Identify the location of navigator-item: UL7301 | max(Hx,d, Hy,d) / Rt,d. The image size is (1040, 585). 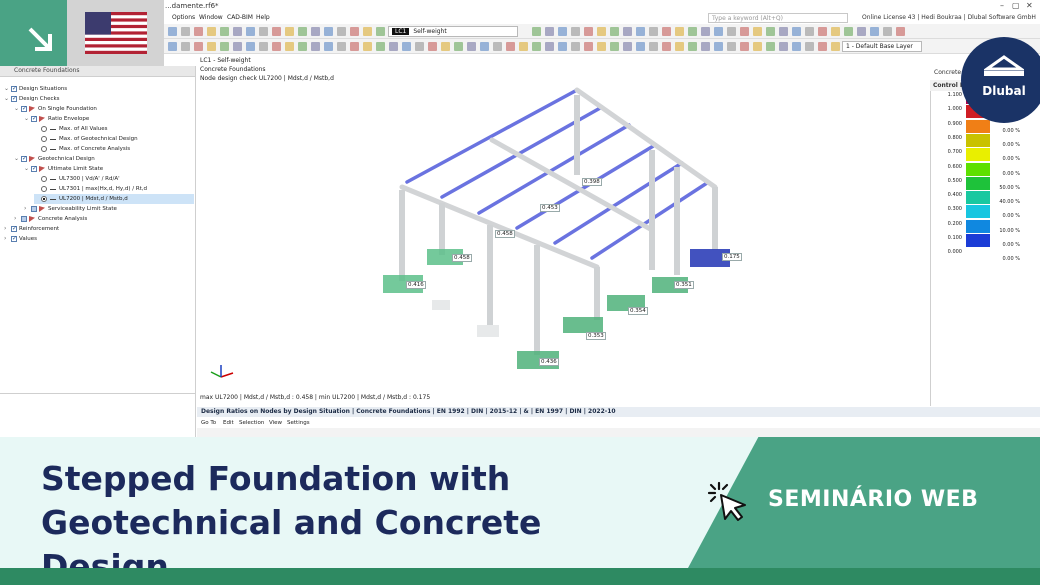
(114, 189).